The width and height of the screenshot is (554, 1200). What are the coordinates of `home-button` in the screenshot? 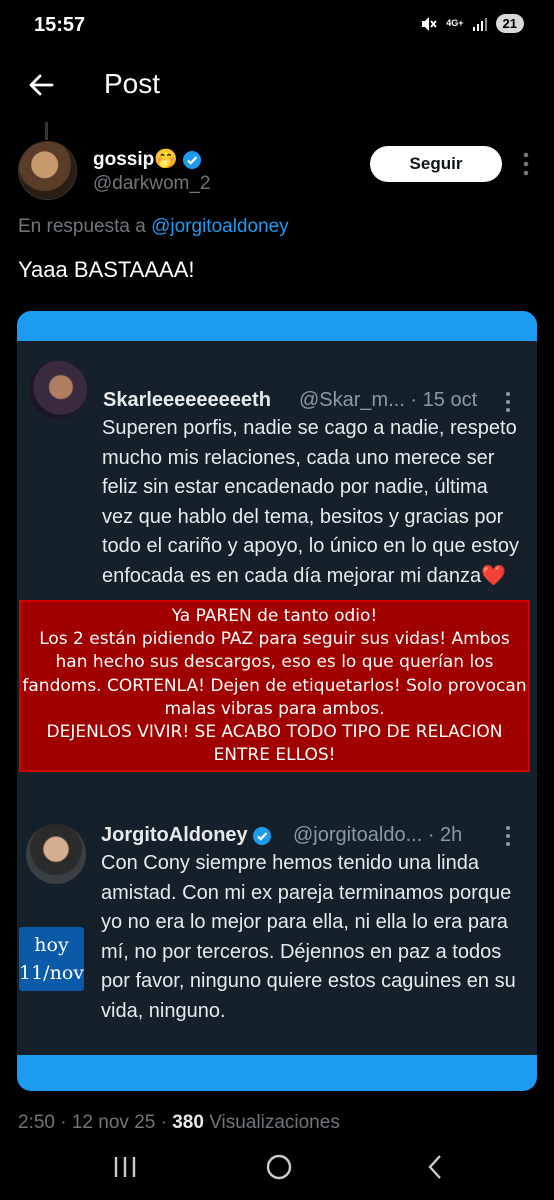 It's located at (279, 1167).